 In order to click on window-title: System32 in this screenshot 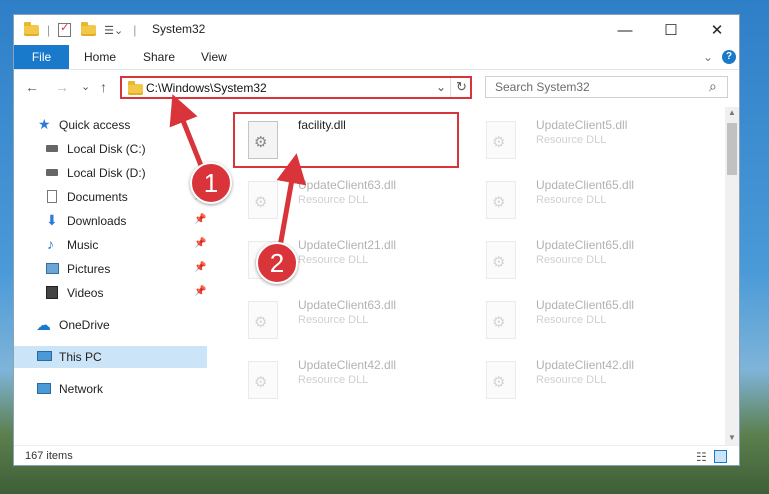, I will do `click(179, 29)`.